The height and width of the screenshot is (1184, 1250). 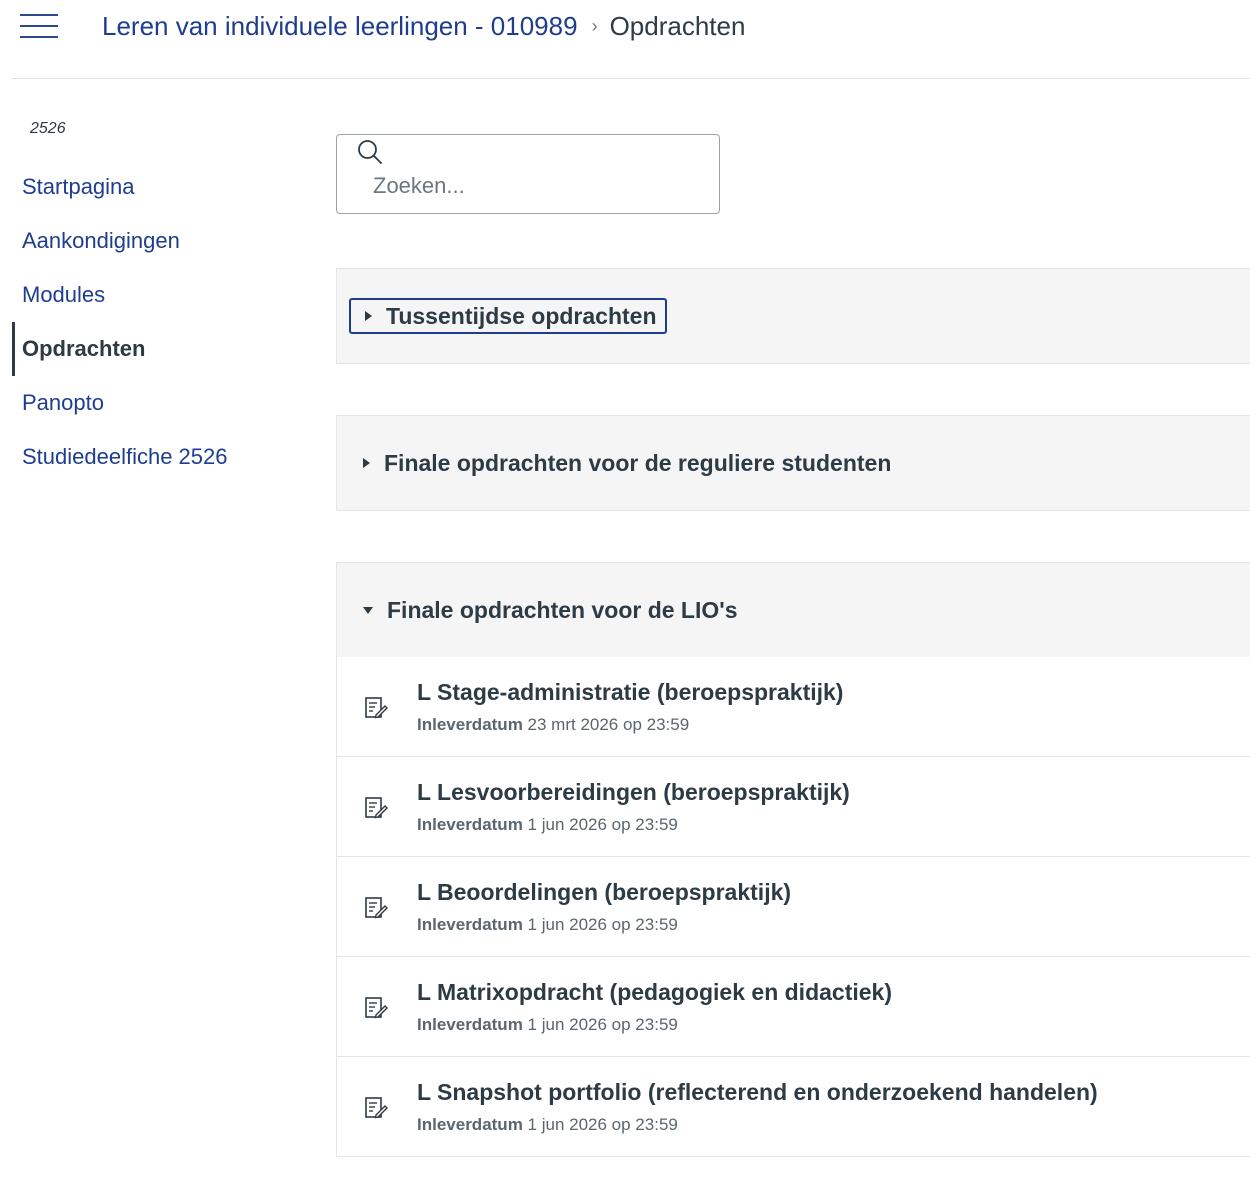 I want to click on search-input, so click(x=538, y=186).